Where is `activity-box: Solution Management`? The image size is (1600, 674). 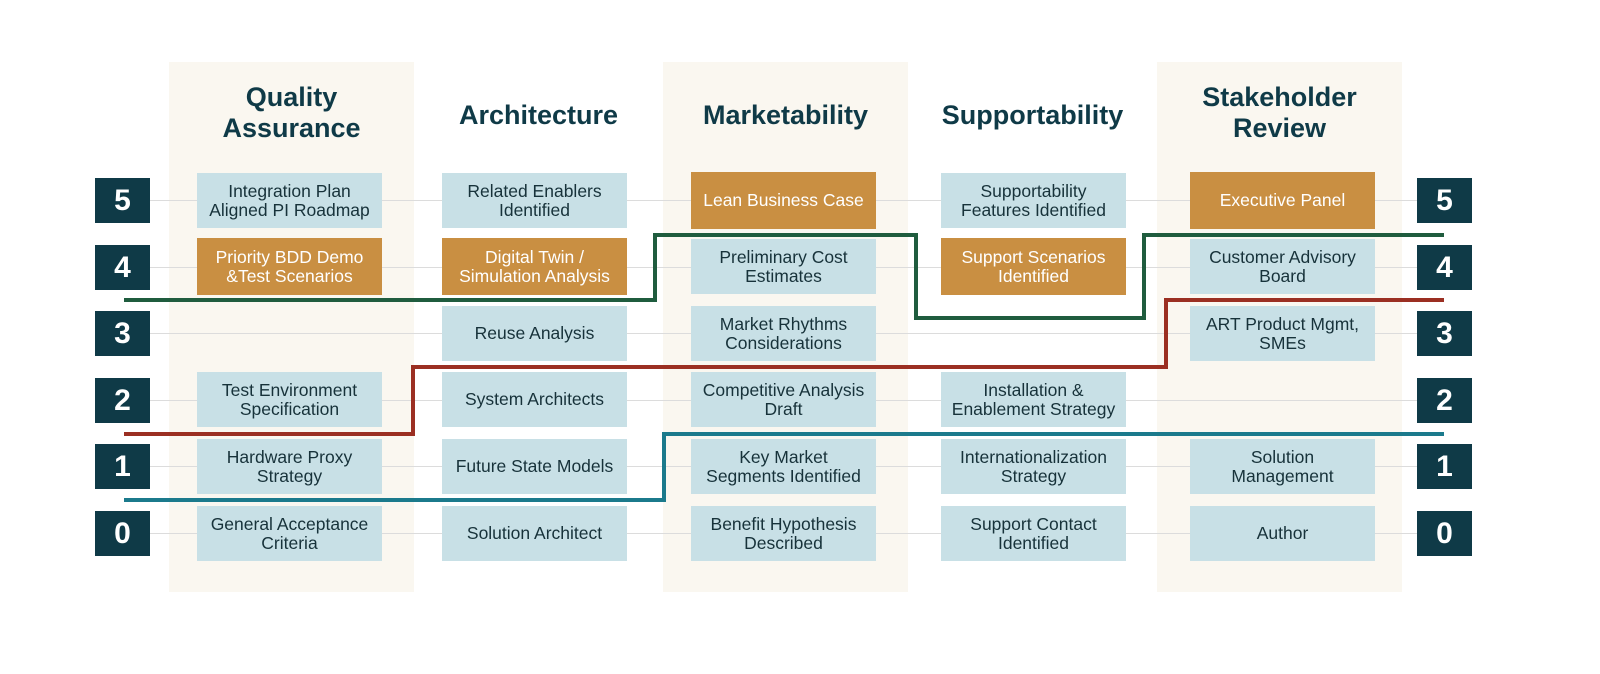 activity-box: Solution Management is located at coordinates (1282, 466).